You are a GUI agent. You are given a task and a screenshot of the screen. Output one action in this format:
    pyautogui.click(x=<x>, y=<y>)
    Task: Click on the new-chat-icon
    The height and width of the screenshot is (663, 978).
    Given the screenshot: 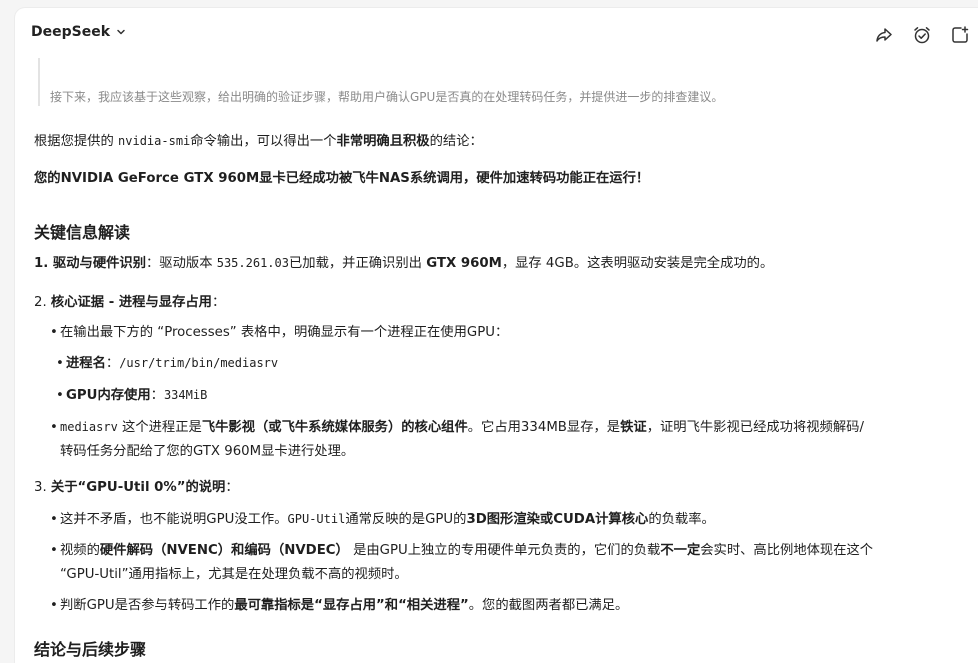 What is the action you would take?
    pyautogui.click(x=960, y=35)
    